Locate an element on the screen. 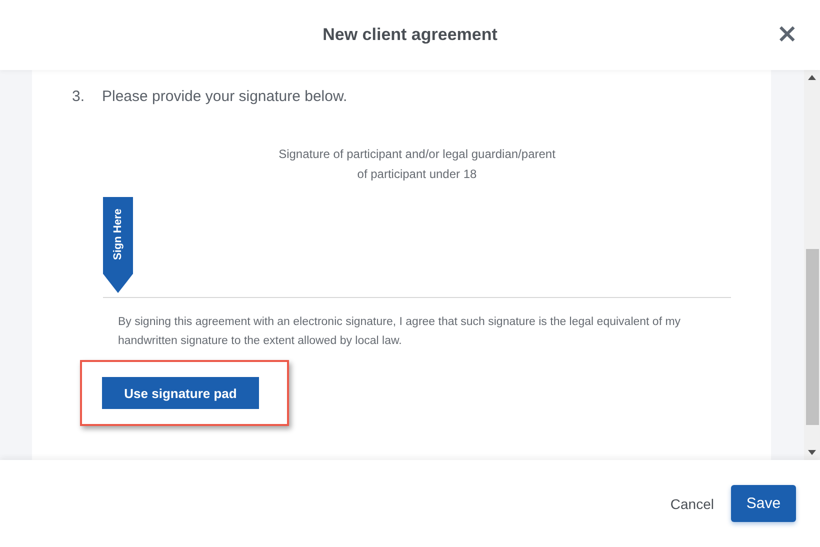 The height and width of the screenshot is (547, 820). save-button: Save is located at coordinates (763, 503).